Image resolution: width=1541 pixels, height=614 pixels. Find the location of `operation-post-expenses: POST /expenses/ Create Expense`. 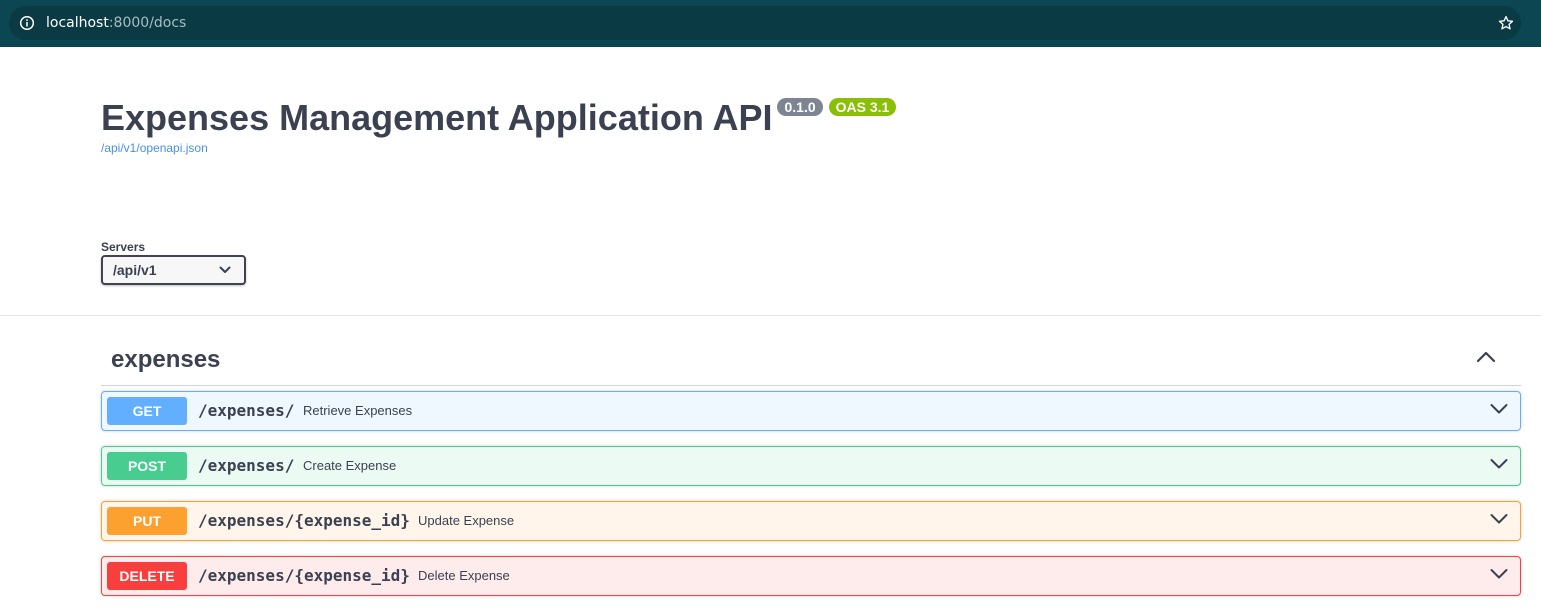

operation-post-expenses: POST /expenses/ Create Expense is located at coordinates (811, 466).